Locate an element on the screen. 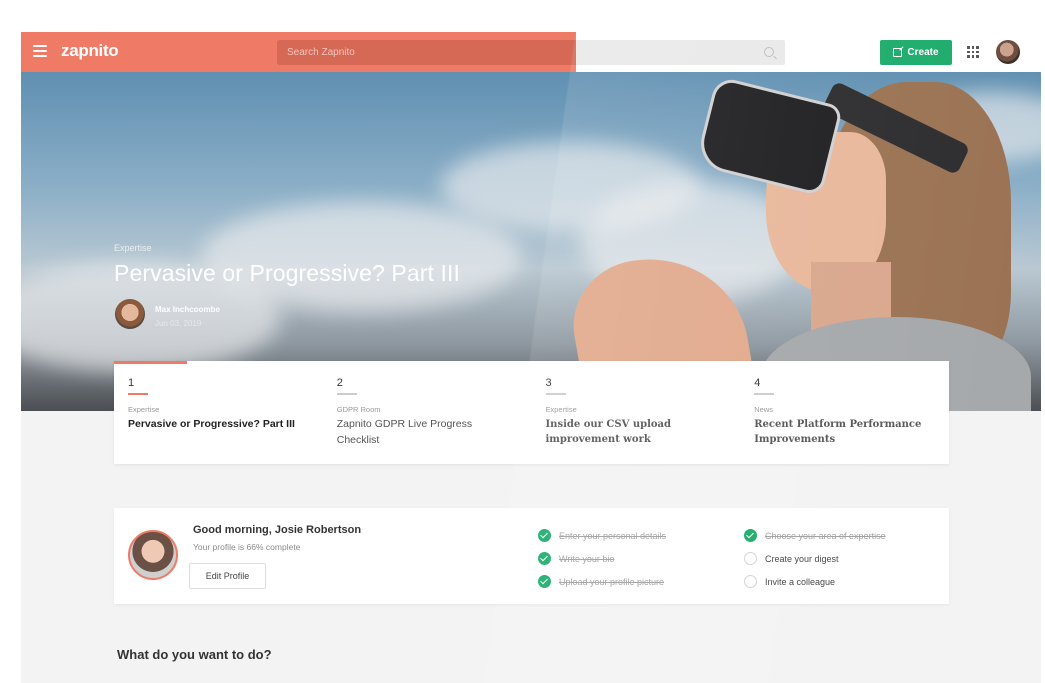 The height and width of the screenshot is (683, 1045). task-item: Write your bio is located at coordinates (602, 558).